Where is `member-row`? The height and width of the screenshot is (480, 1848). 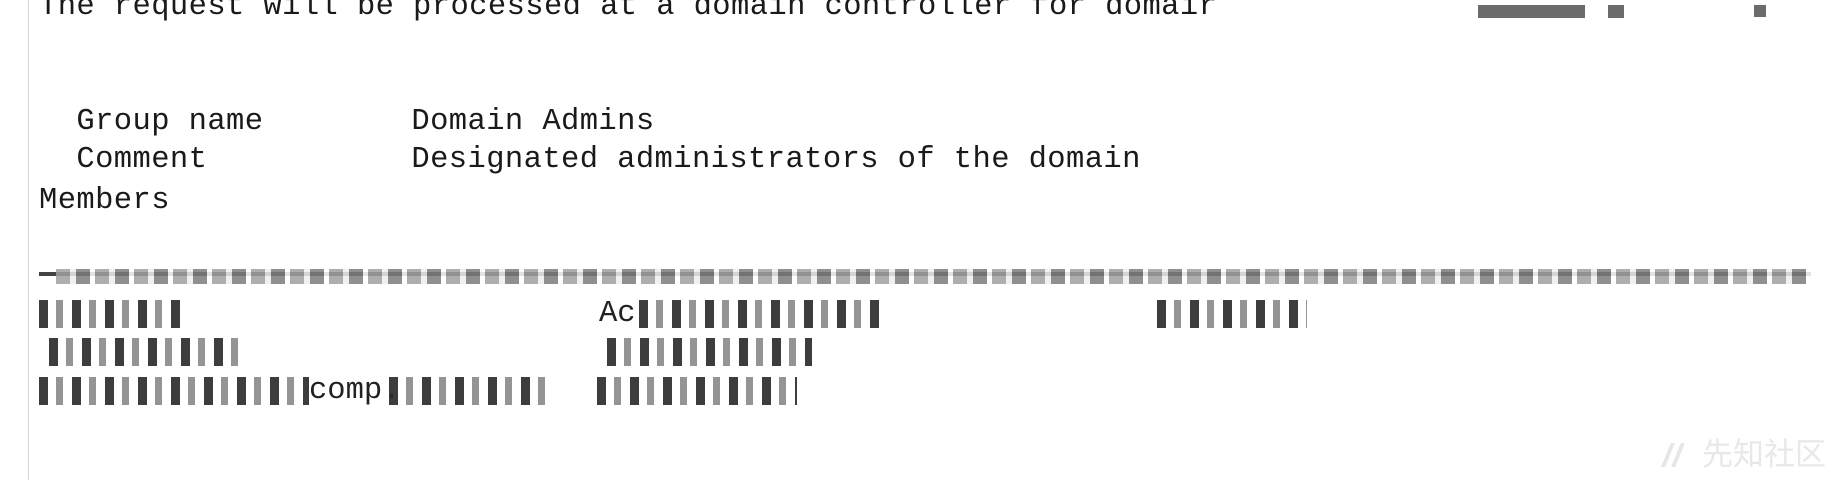
member-row is located at coordinates (664, 352).